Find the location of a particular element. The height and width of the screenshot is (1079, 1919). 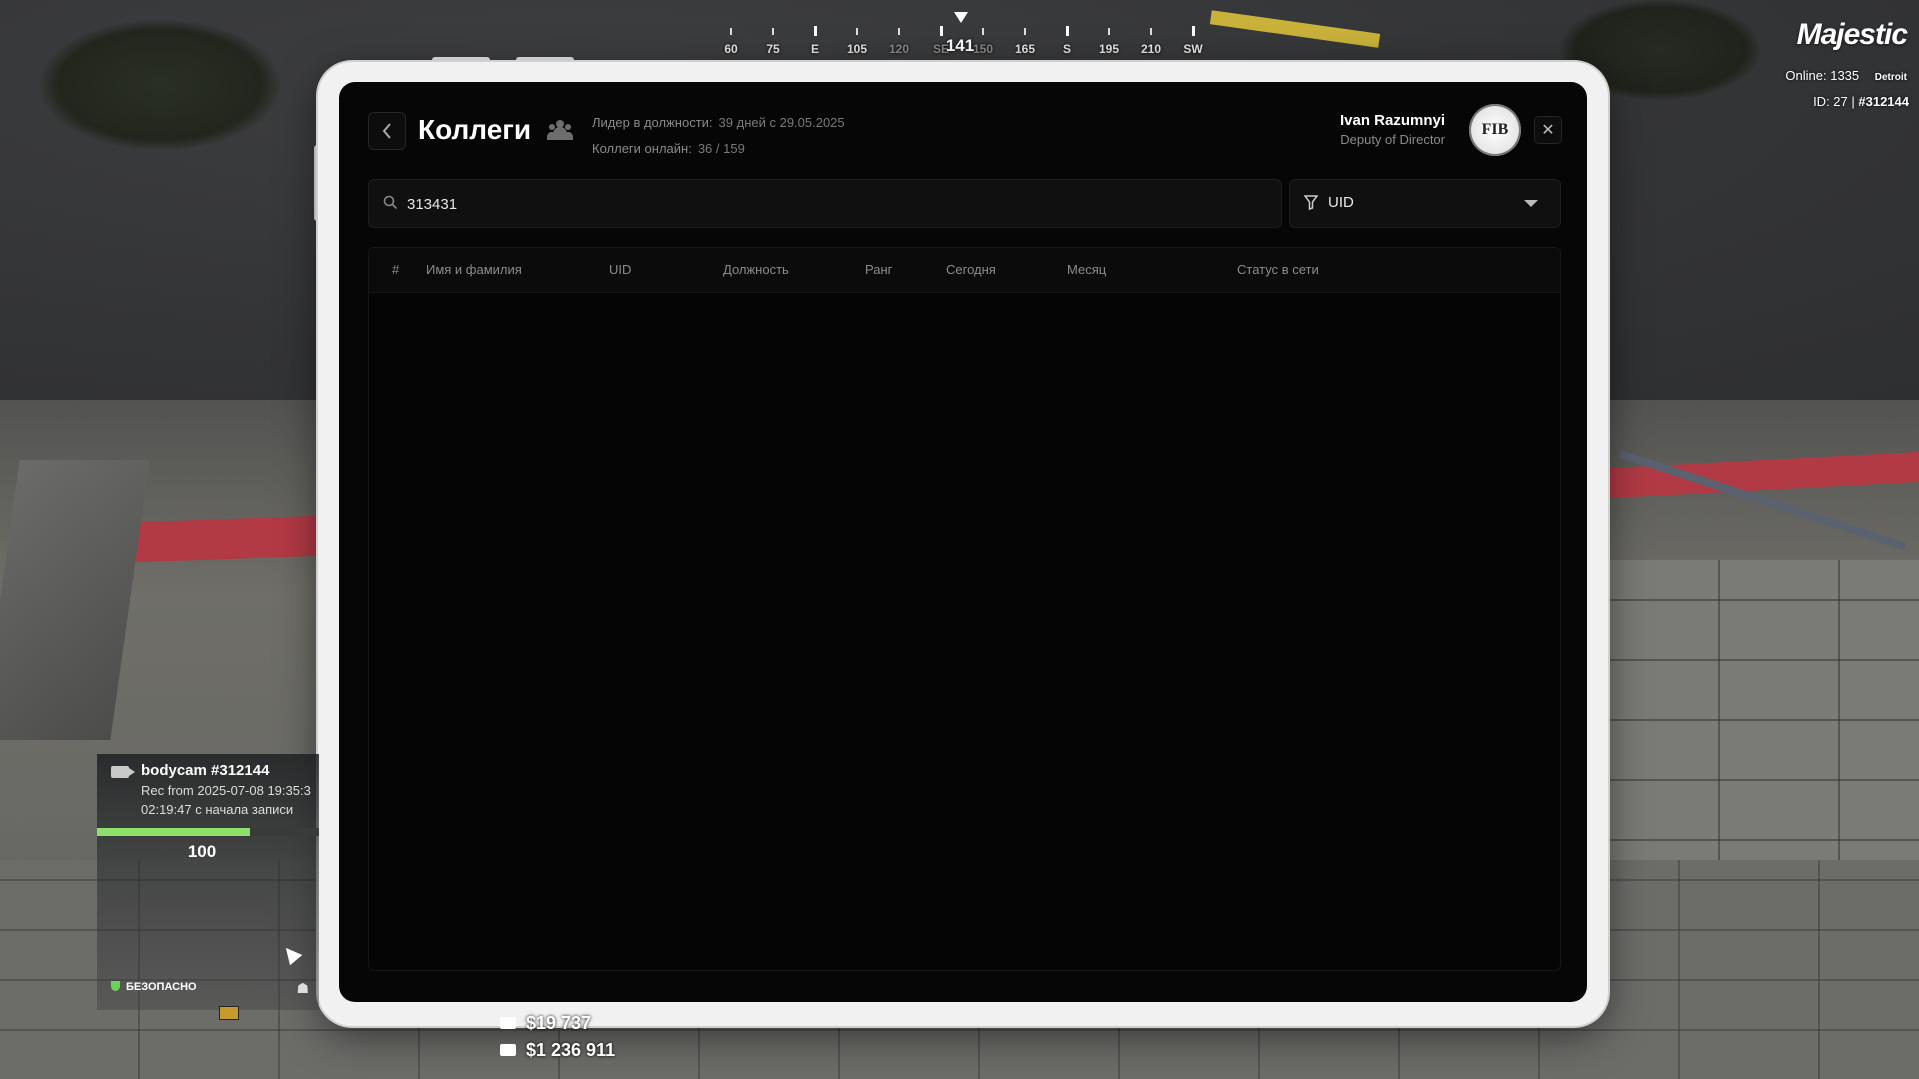

filter-icon is located at coordinates (1311, 202).